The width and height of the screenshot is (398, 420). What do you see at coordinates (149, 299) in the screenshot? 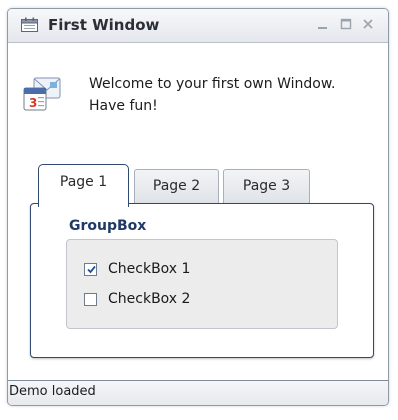
I see `checkbox-2-label: CheckBox 2` at bounding box center [149, 299].